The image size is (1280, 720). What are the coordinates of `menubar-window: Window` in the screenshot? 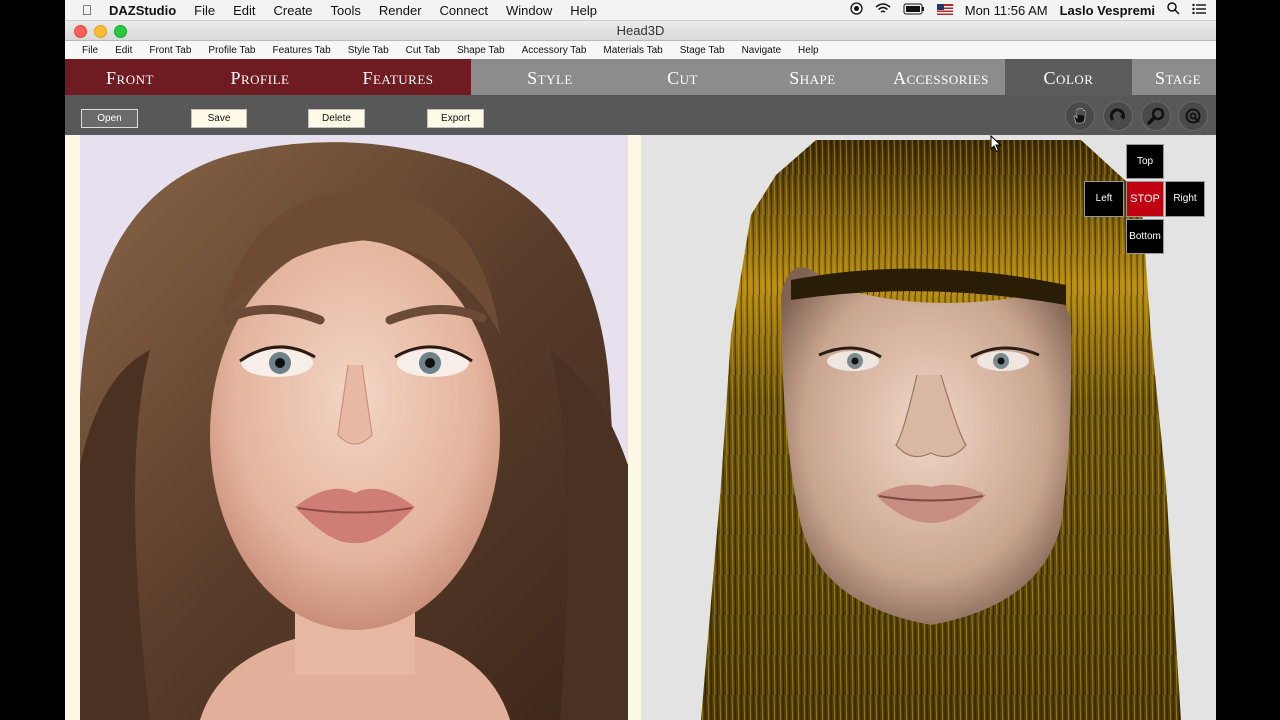 It's located at (529, 10).